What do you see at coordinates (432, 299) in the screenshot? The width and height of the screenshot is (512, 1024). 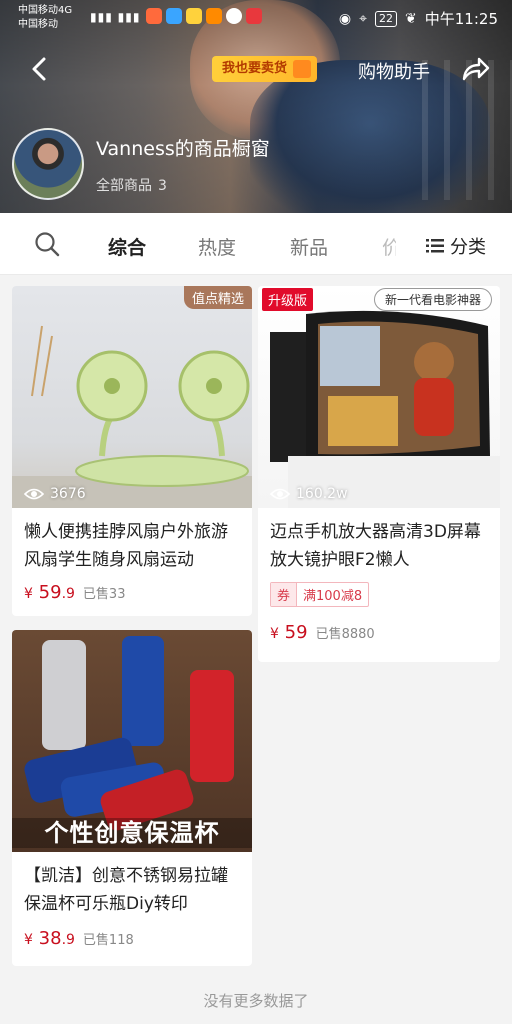 I see `promo-banner: 新一代看电影神器` at bounding box center [432, 299].